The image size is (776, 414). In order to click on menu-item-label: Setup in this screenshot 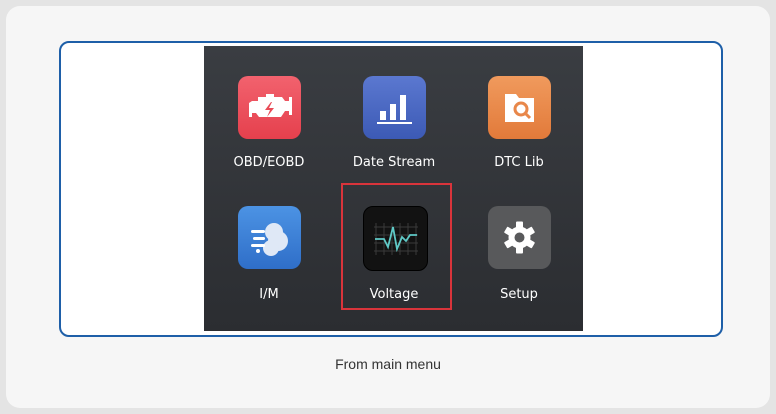, I will do `click(519, 294)`.